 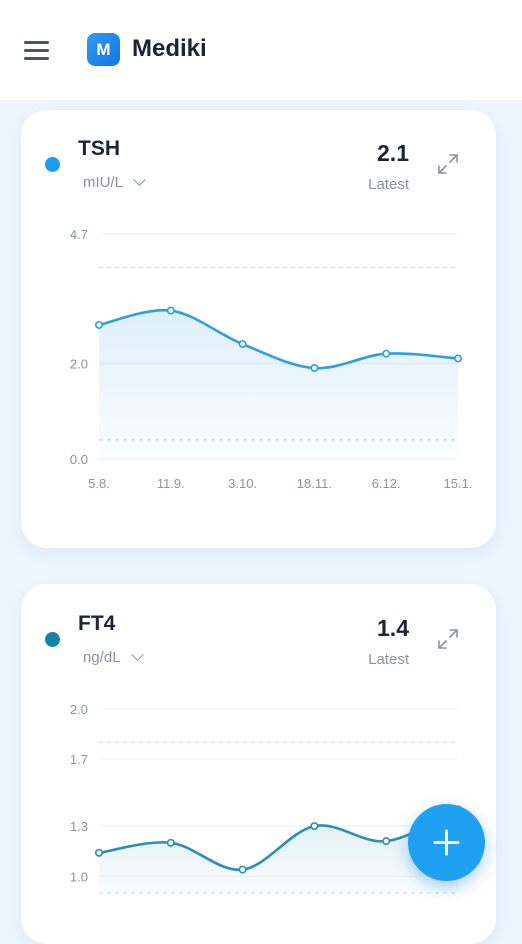 What do you see at coordinates (458, 483) in the screenshot?
I see `x-tick-label: 15.1.` at bounding box center [458, 483].